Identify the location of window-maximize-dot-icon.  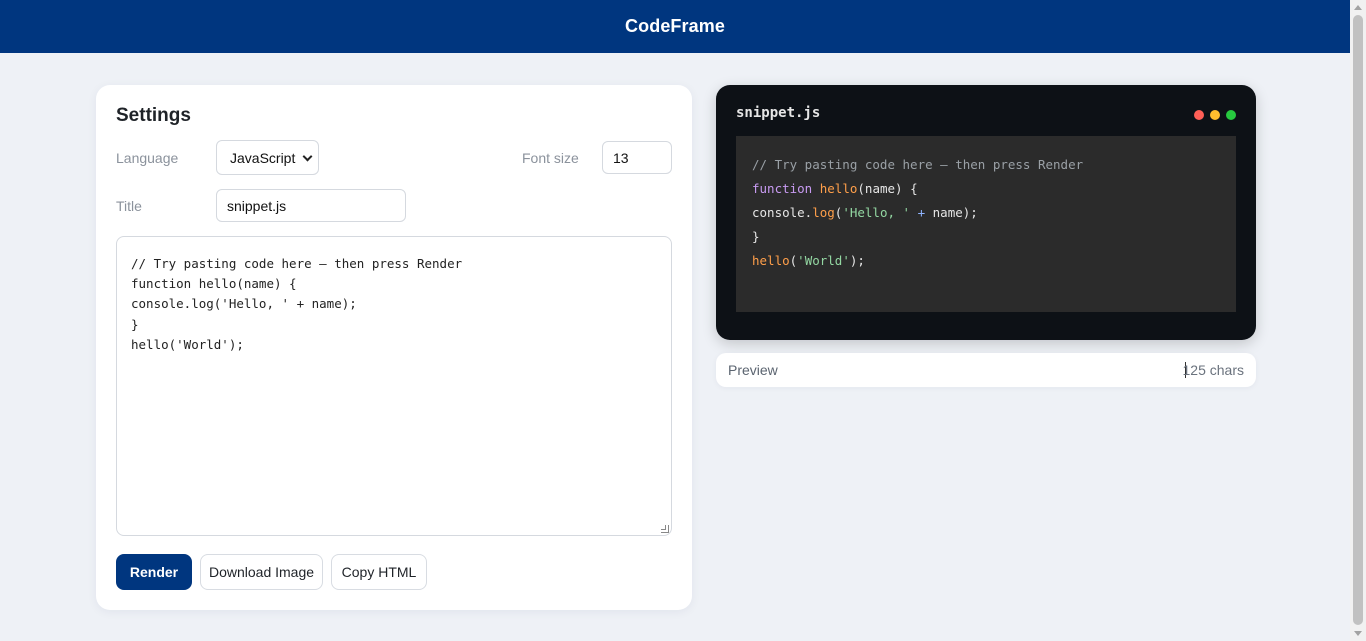
(1231, 115).